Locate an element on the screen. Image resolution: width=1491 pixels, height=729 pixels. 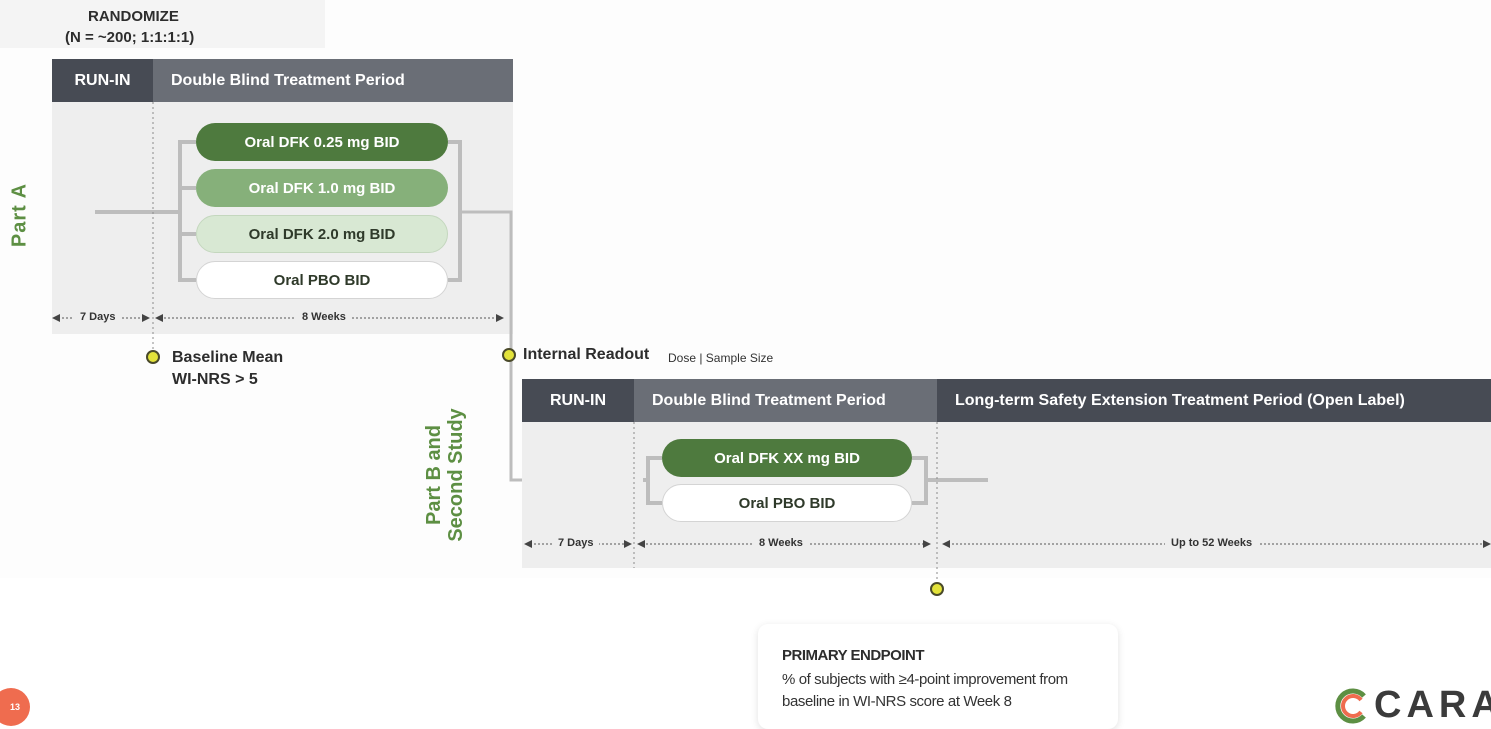
part-b-treatment-duration: 8 Weeks is located at coordinates (781, 543).